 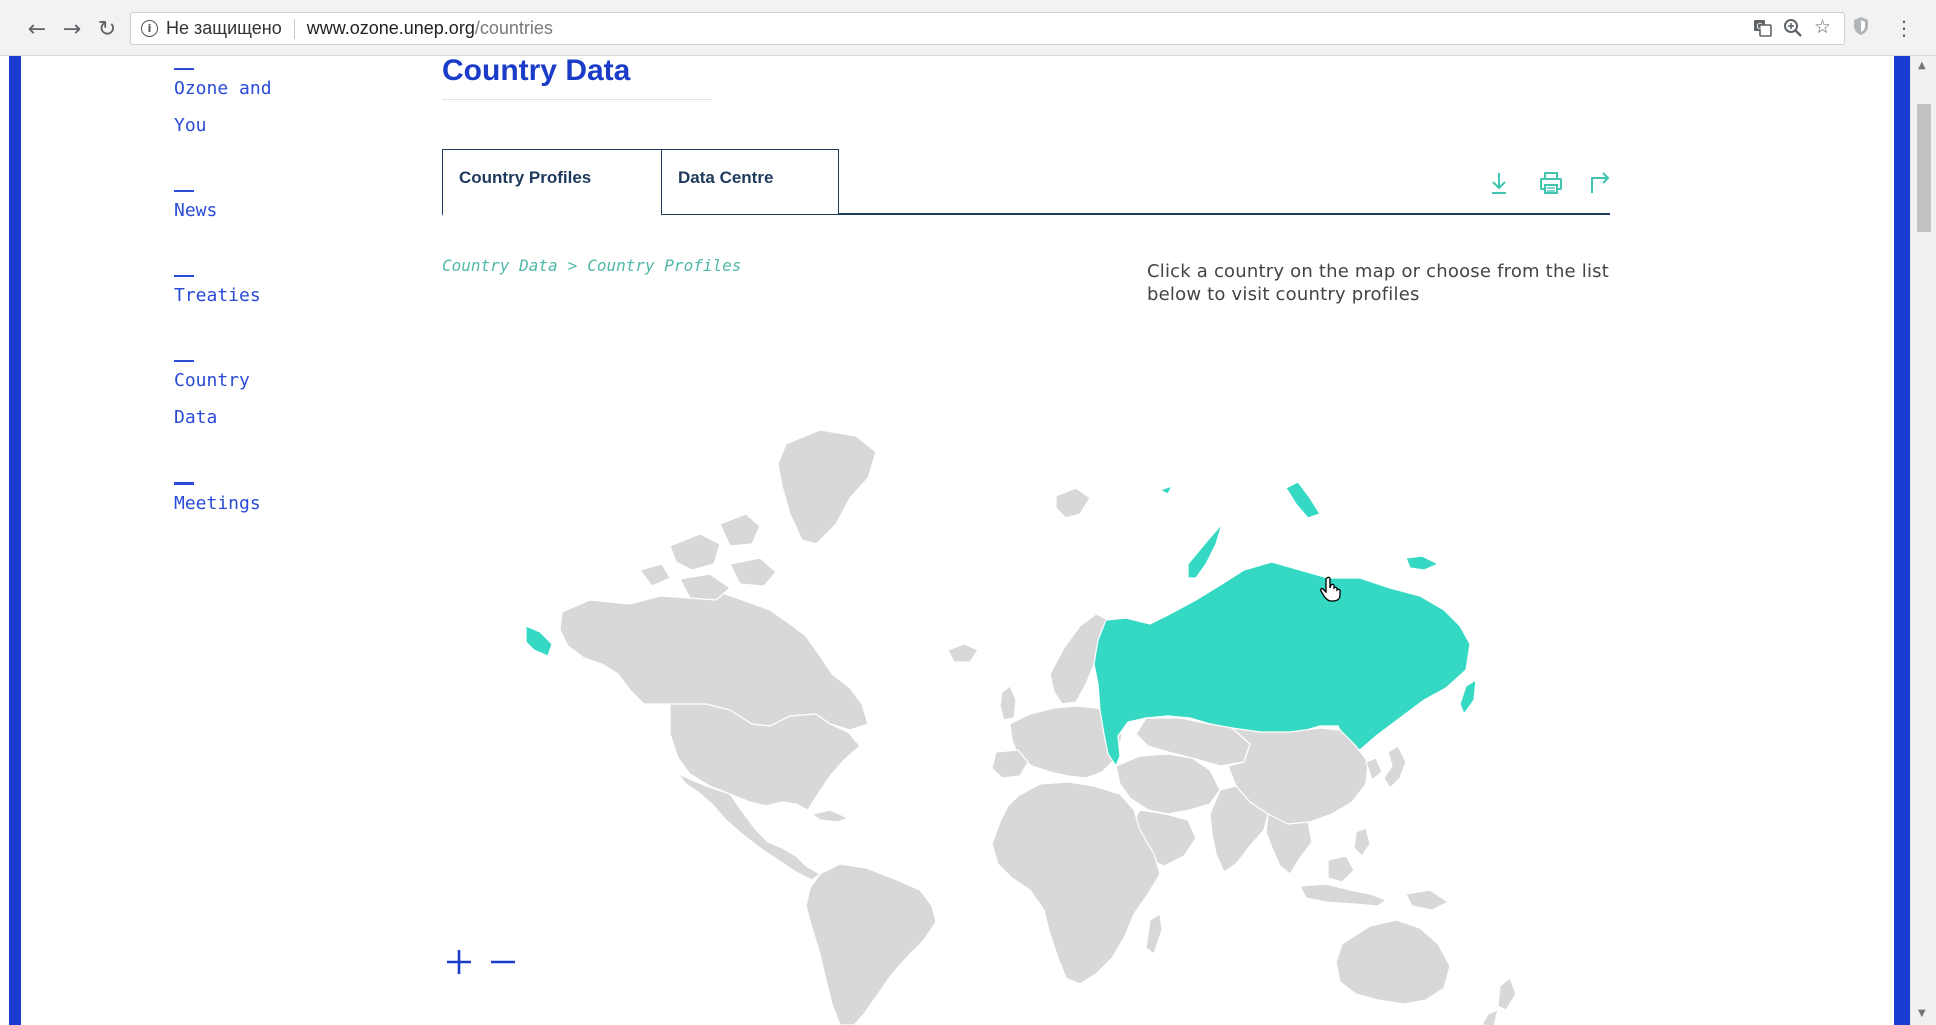 What do you see at coordinates (830, 816) in the screenshot?
I see `country-cuba` at bounding box center [830, 816].